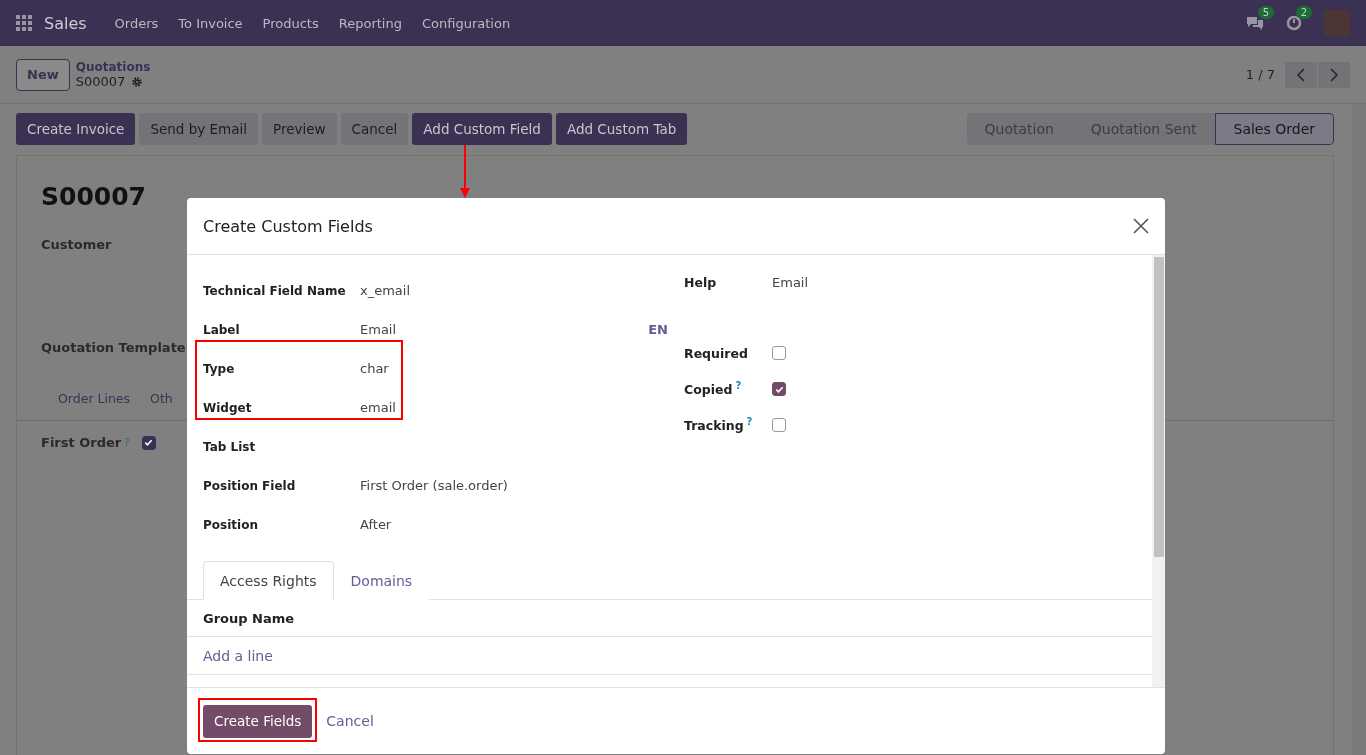 Image resolution: width=1366 pixels, height=755 pixels. I want to click on menu-item: Products, so click(290, 23).